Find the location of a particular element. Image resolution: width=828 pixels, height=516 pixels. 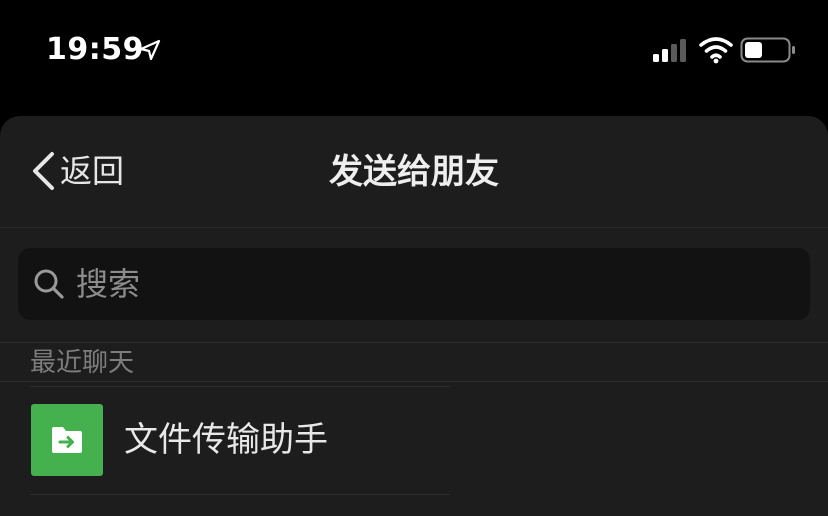

cellular-signal-icon is located at coordinates (669, 50).